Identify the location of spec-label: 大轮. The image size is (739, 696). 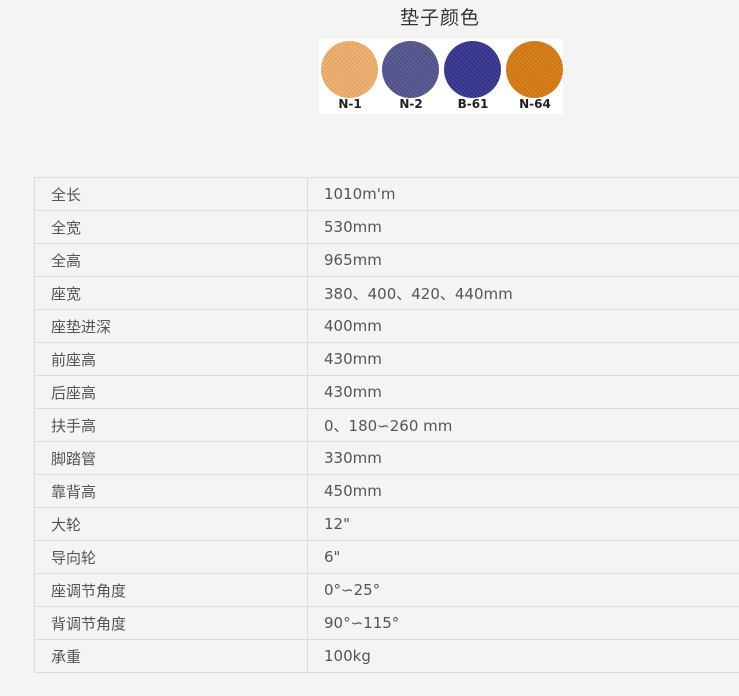
(171, 524).